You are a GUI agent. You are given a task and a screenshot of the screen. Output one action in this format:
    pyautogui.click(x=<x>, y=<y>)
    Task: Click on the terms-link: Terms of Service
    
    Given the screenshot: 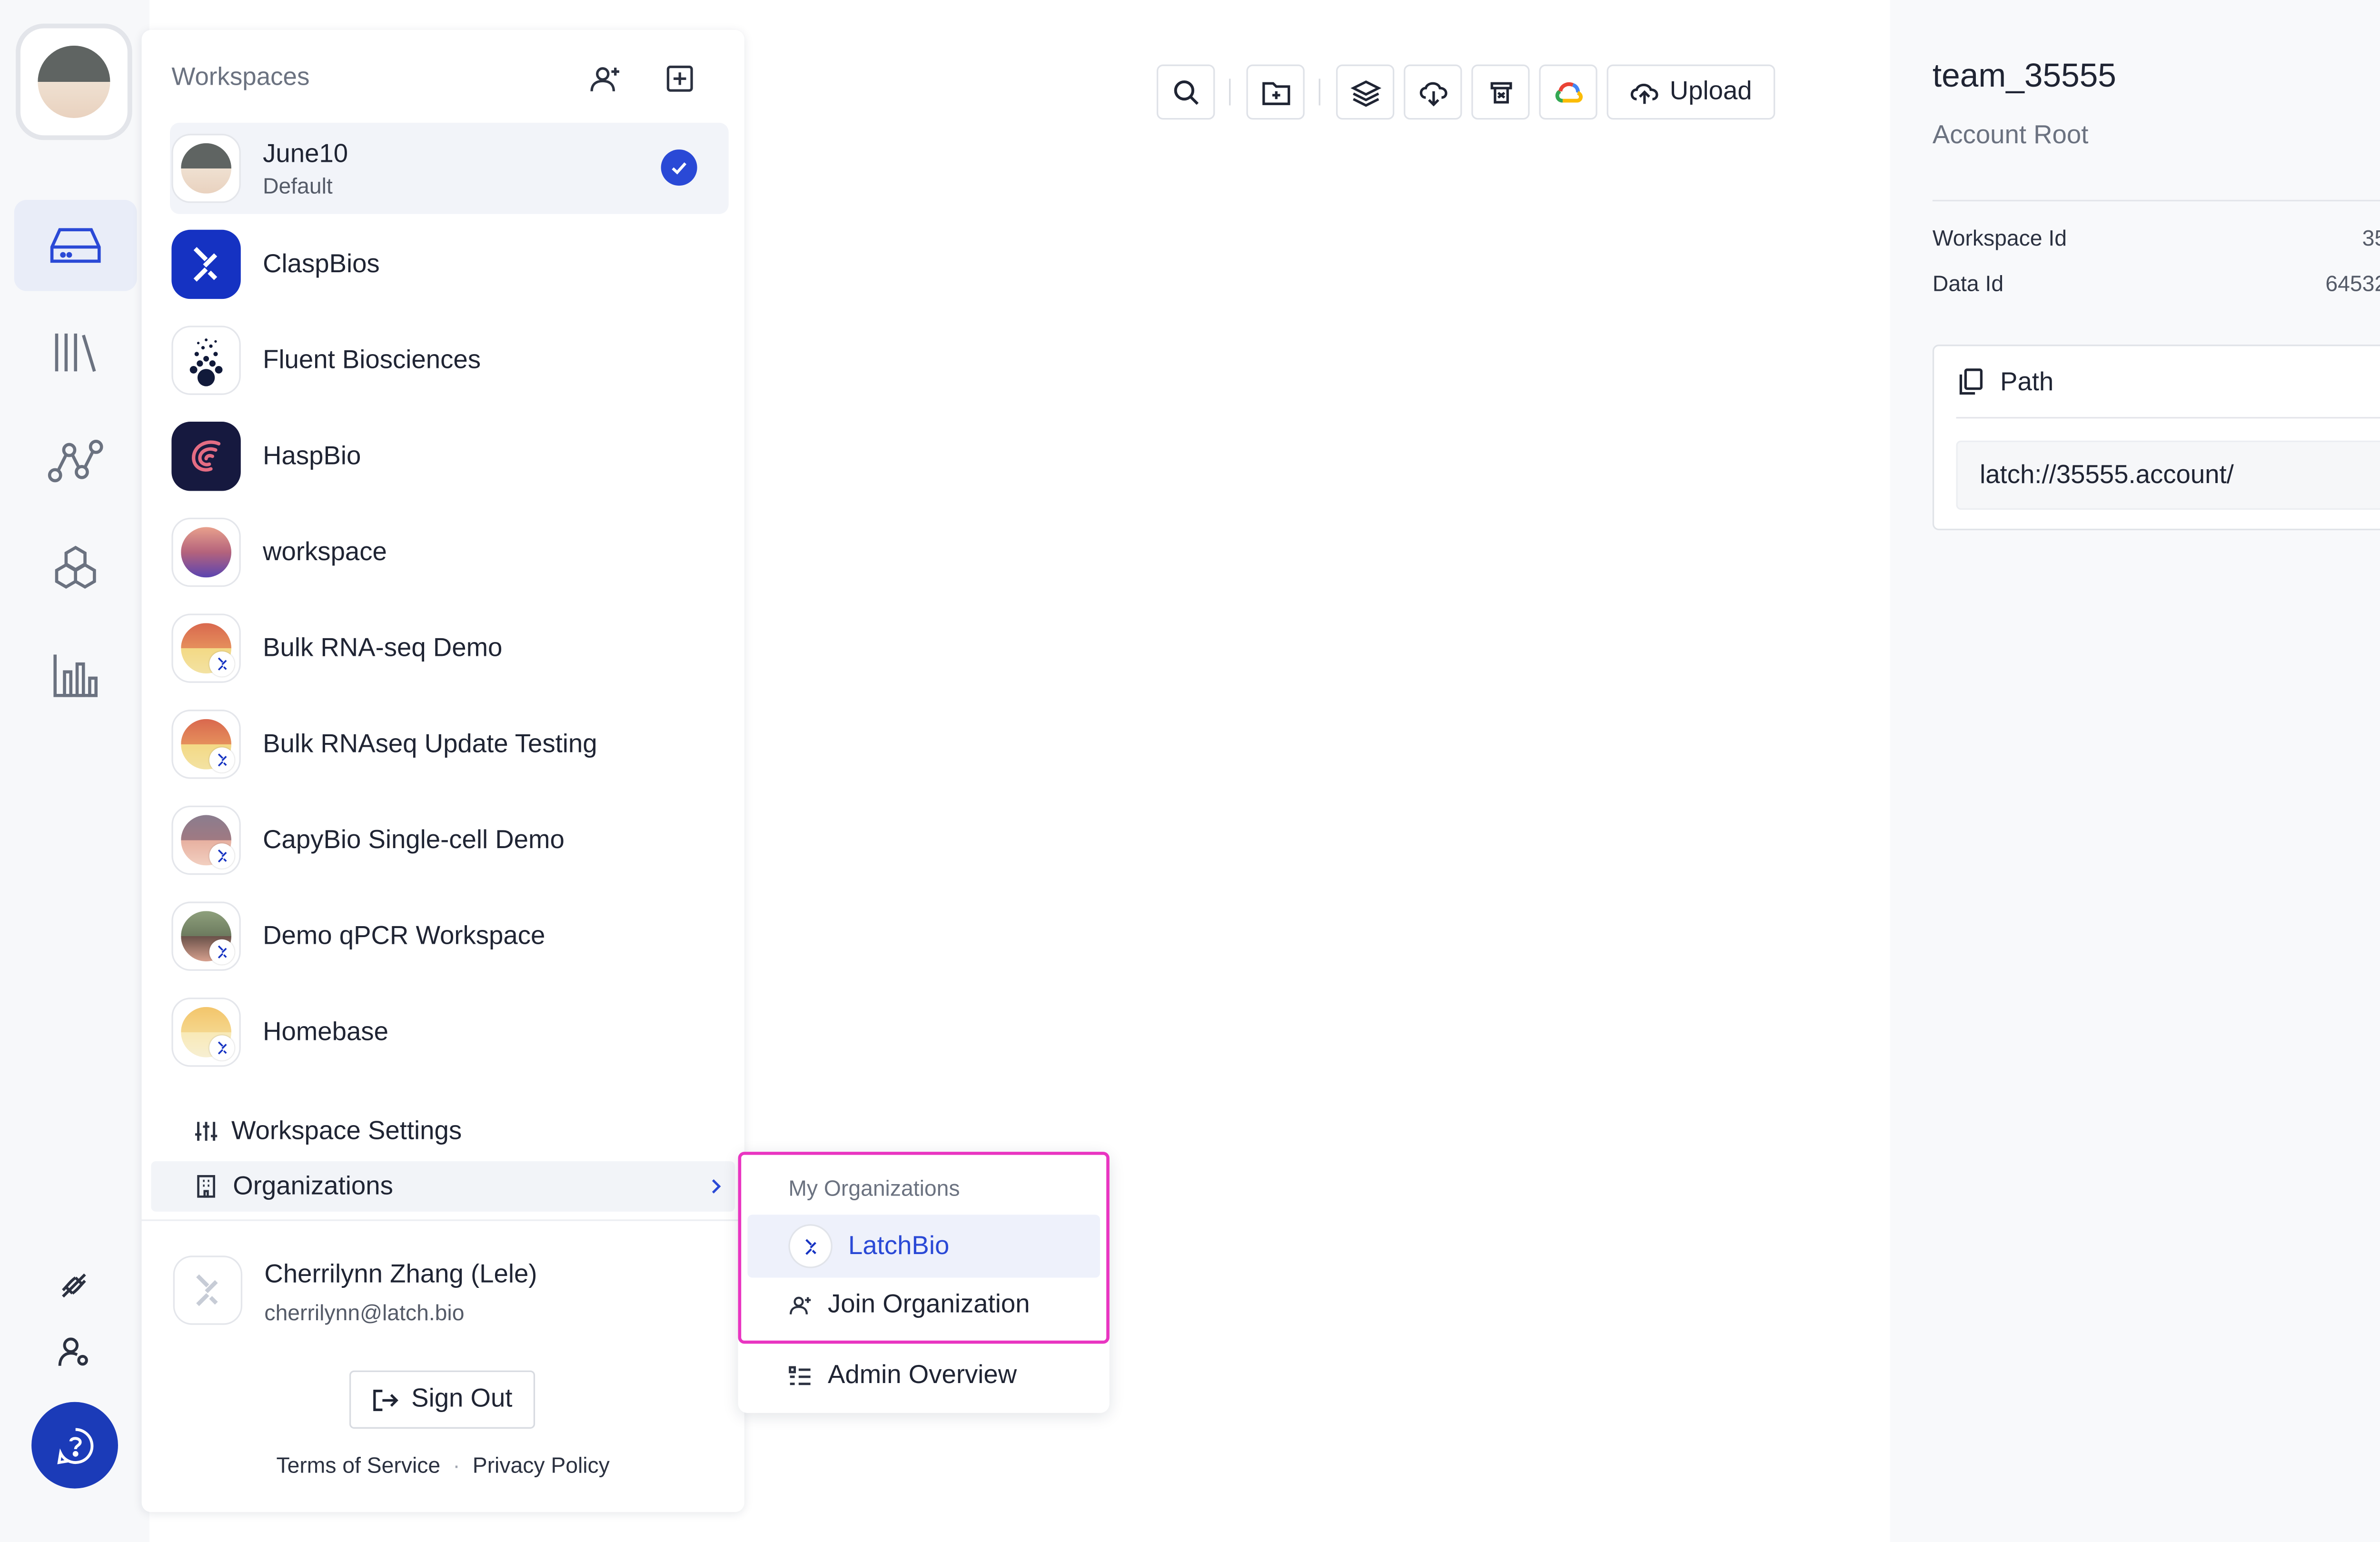 What is the action you would take?
    pyautogui.click(x=358, y=1465)
    